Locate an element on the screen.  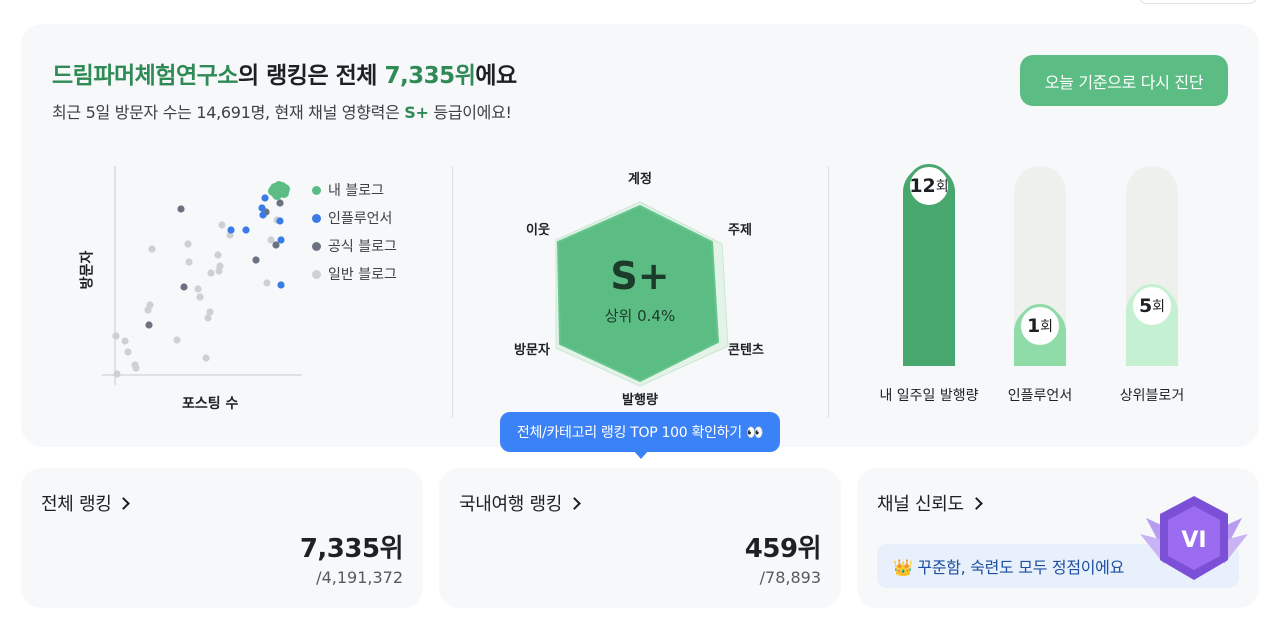
overall-rank-title: 전체 랭킹 is located at coordinates (86, 503).